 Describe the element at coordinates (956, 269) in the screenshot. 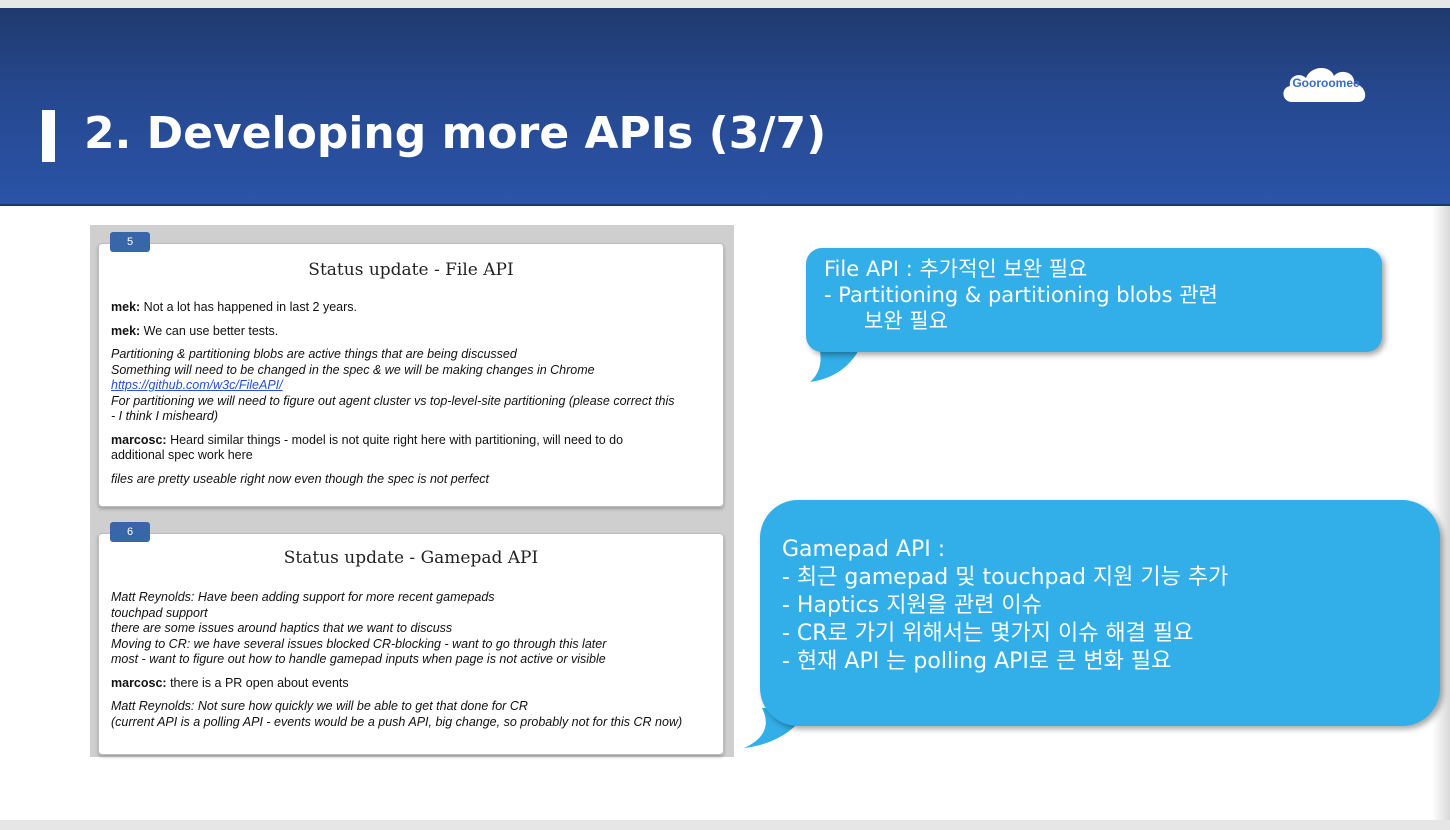

I see `bubble-heading: File API : 추가적인 보완 필요` at that location.